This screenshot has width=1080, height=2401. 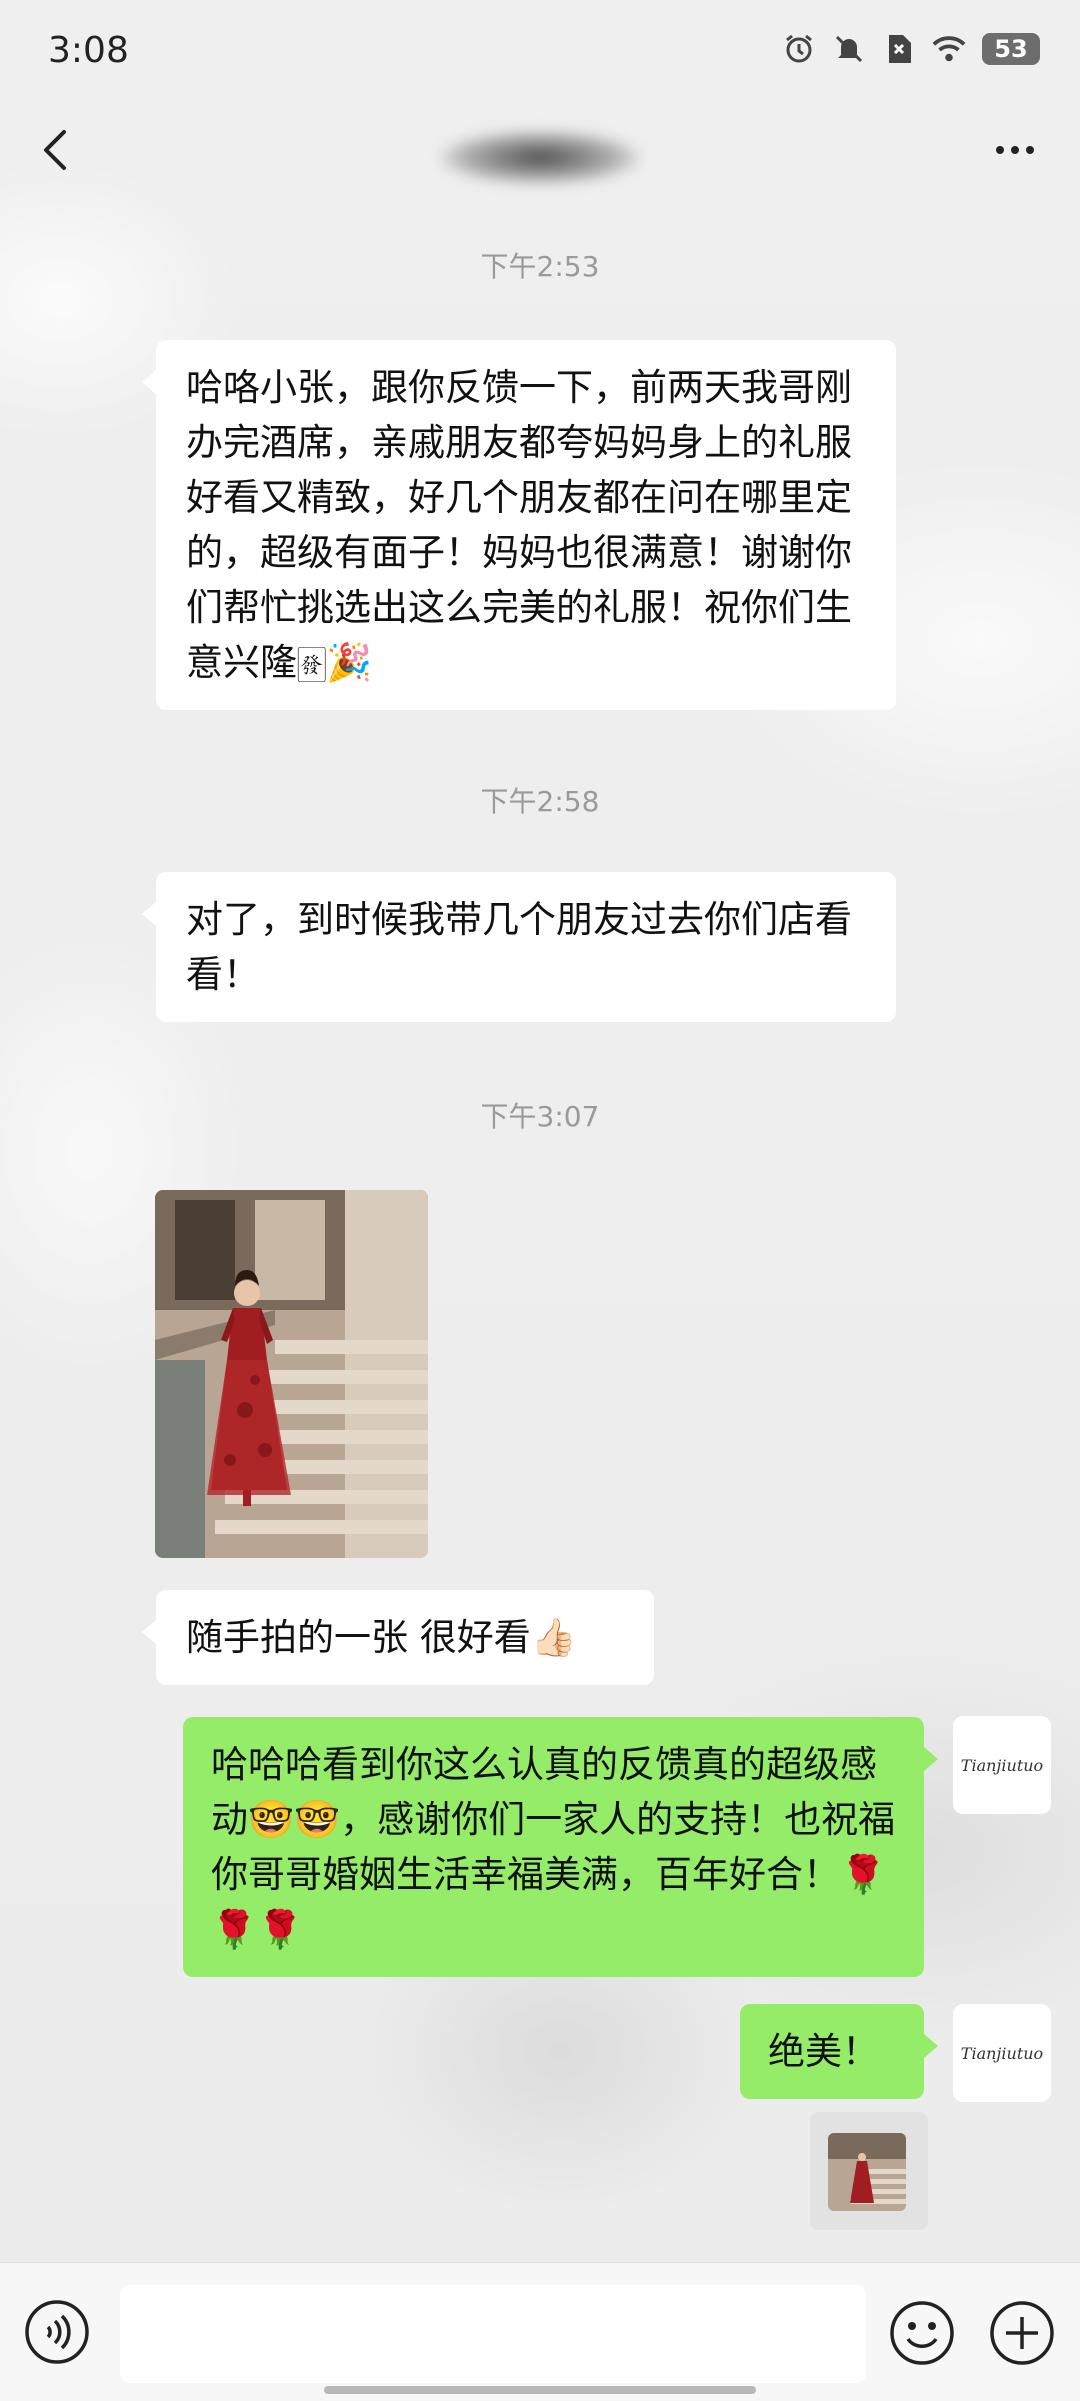 What do you see at coordinates (540, 801) in the screenshot?
I see `timestamp: 下午2:58` at bounding box center [540, 801].